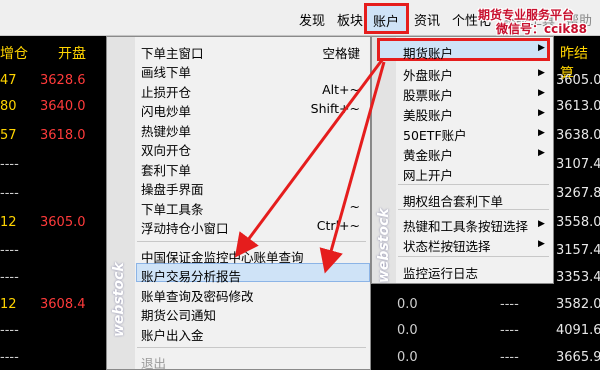  What do you see at coordinates (352, 167) in the screenshot?
I see `arrow-to-report` at bounding box center [352, 167].